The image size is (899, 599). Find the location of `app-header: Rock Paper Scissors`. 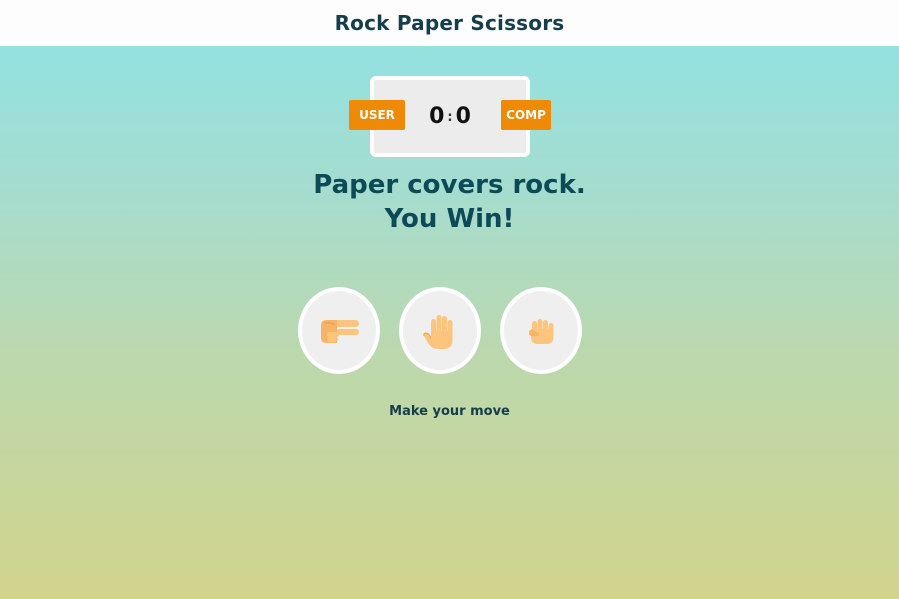

app-header: Rock Paper Scissors is located at coordinates (449, 23).